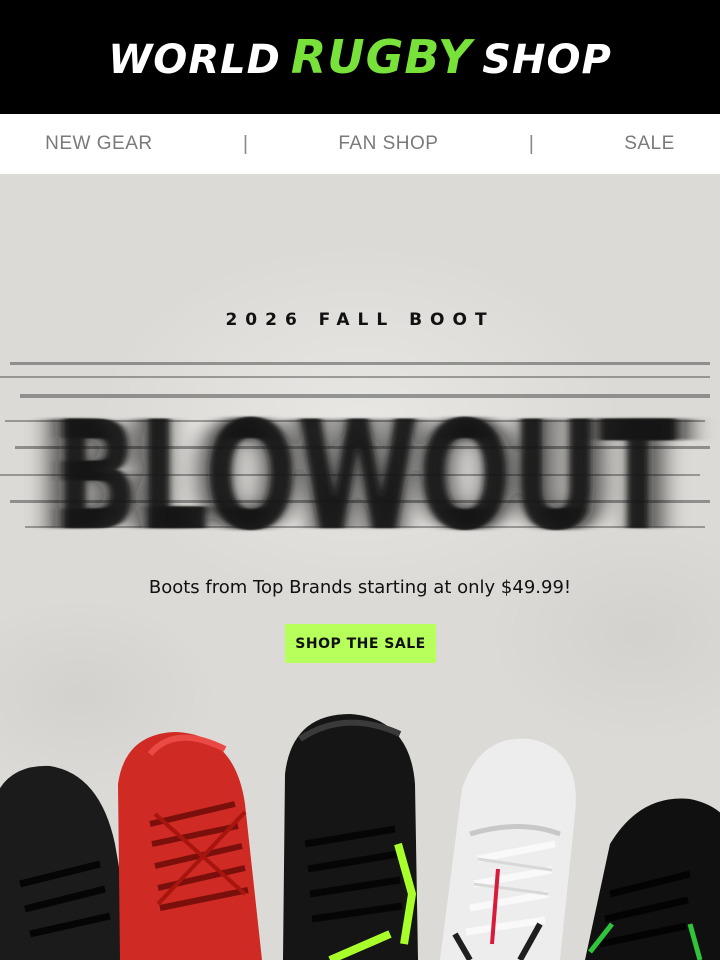 The width and height of the screenshot is (720, 960). What do you see at coordinates (365, 470) in the screenshot?
I see `headline-text: BLOWOUT` at bounding box center [365, 470].